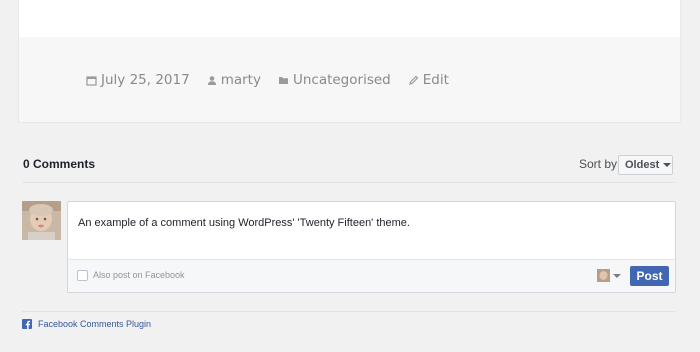 The height and width of the screenshot is (352, 700). What do you see at coordinates (95, 324) in the screenshot?
I see `plugin-link-text: Facebook Comments Plugin` at bounding box center [95, 324].